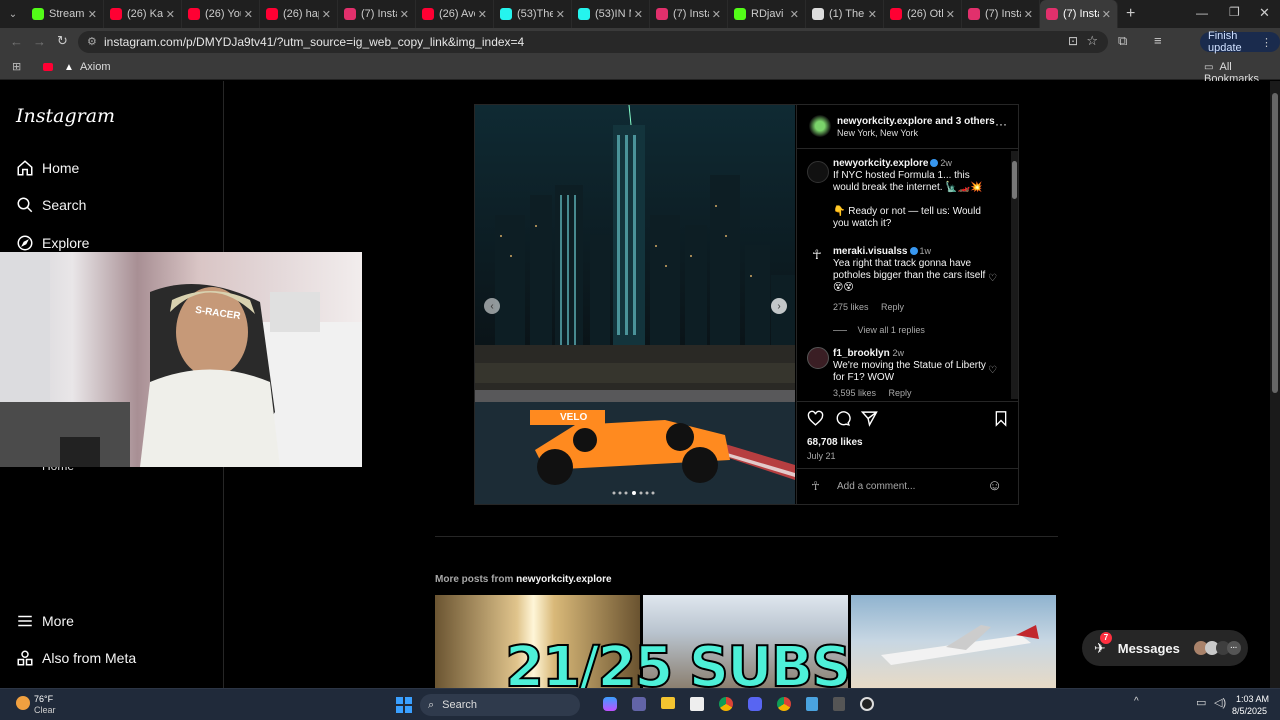  Describe the element at coordinates (23, 703) in the screenshot. I see `weather-icon` at that location.